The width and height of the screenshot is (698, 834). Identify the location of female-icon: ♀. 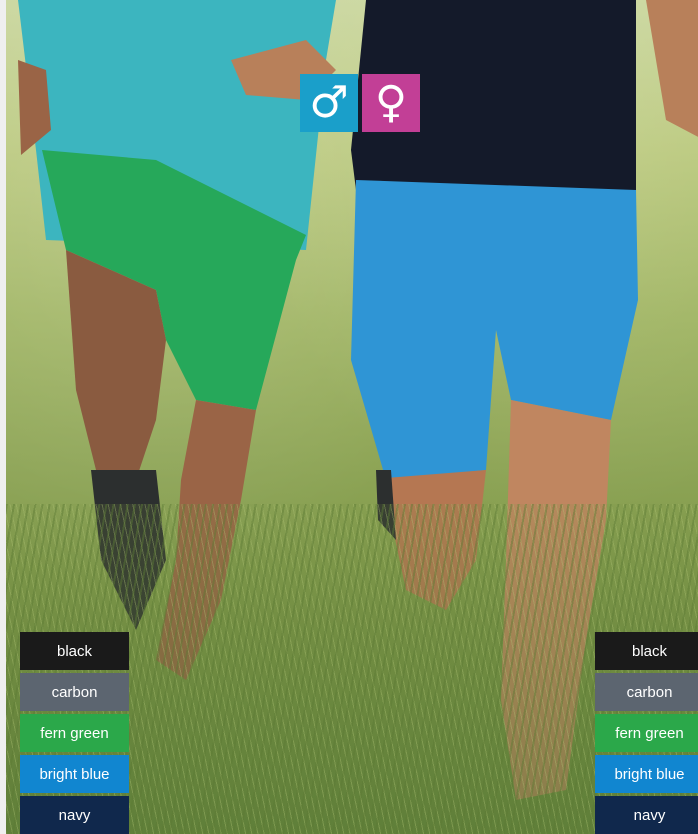
(391, 103).